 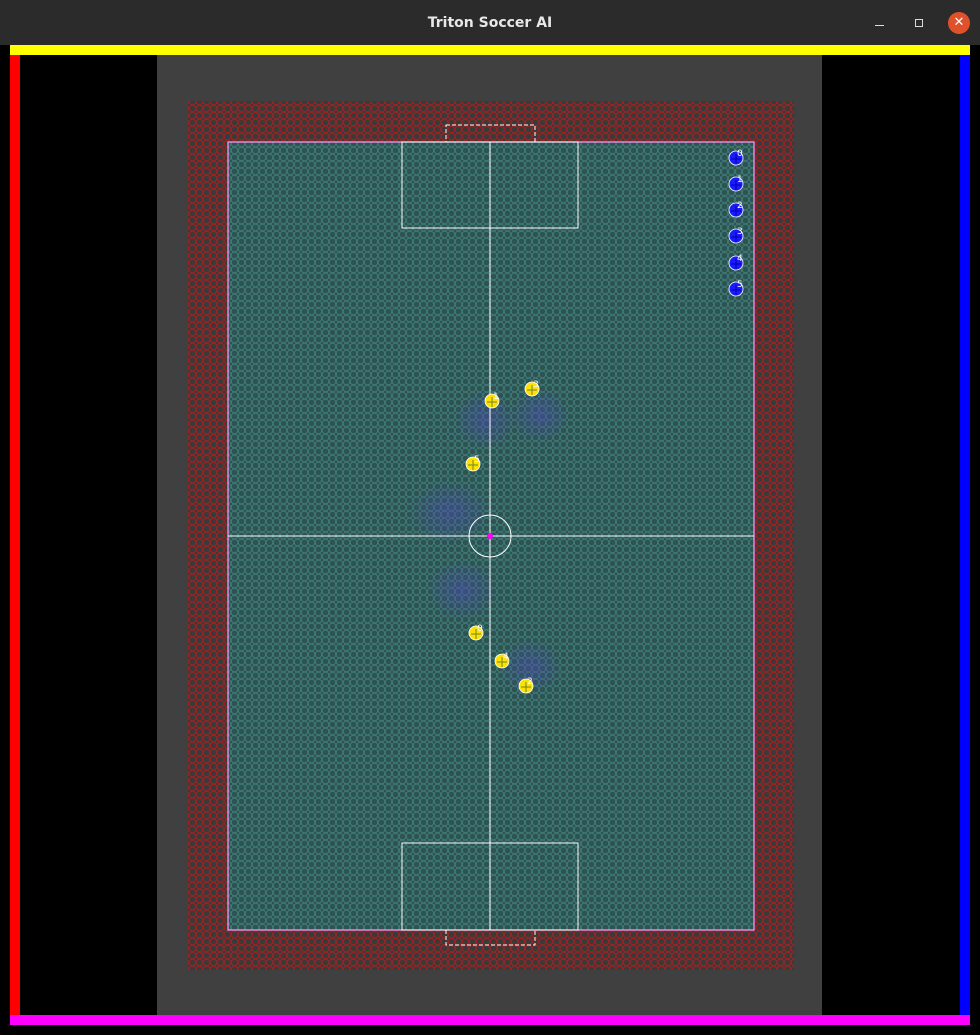 I want to click on blue-robot-id: 4, so click(x=740, y=259).